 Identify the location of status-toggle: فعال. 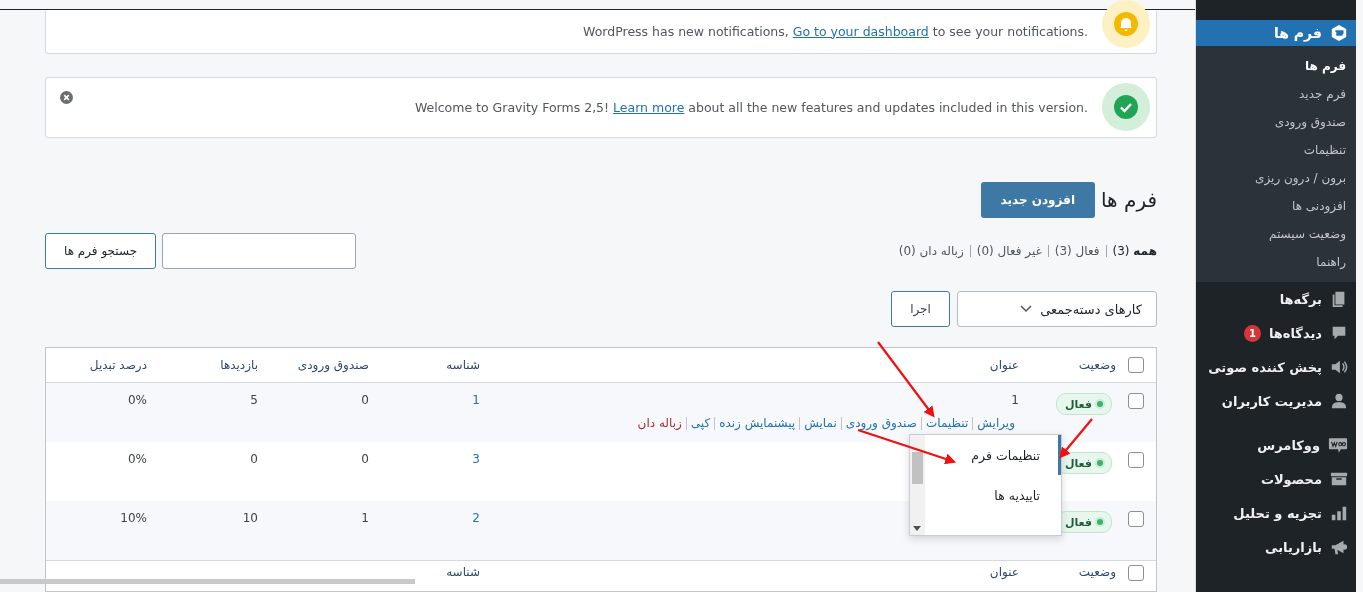
(1083, 404).